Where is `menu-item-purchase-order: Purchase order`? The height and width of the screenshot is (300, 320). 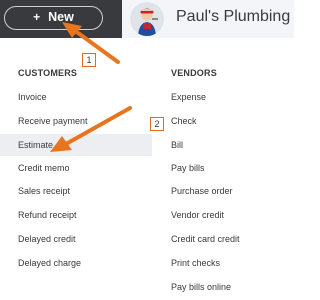
menu-item-purchase-order: Purchase order is located at coordinates (202, 191).